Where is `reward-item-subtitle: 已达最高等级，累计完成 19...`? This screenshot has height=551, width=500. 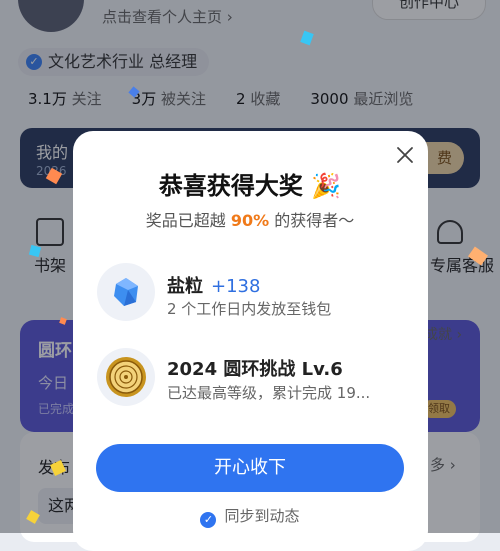 reward-item-subtitle: 已达最高等级，累计完成 19... is located at coordinates (269, 393).